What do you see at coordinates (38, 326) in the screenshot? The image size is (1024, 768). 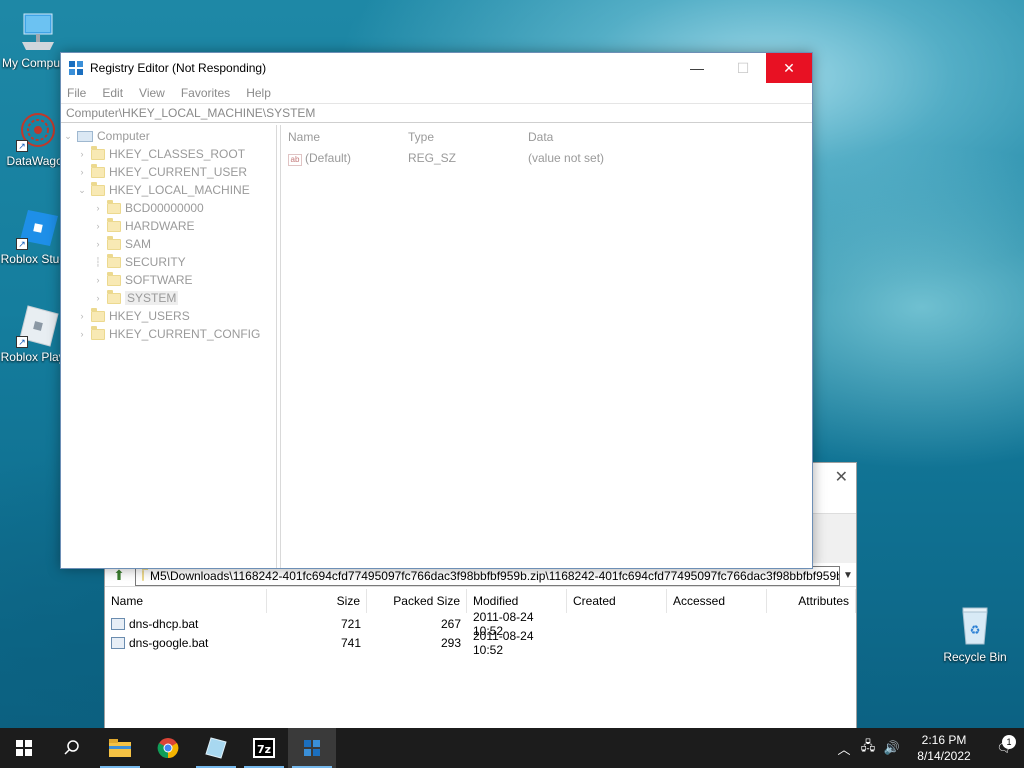 I see `roblox-player-icon: ↗` at bounding box center [38, 326].